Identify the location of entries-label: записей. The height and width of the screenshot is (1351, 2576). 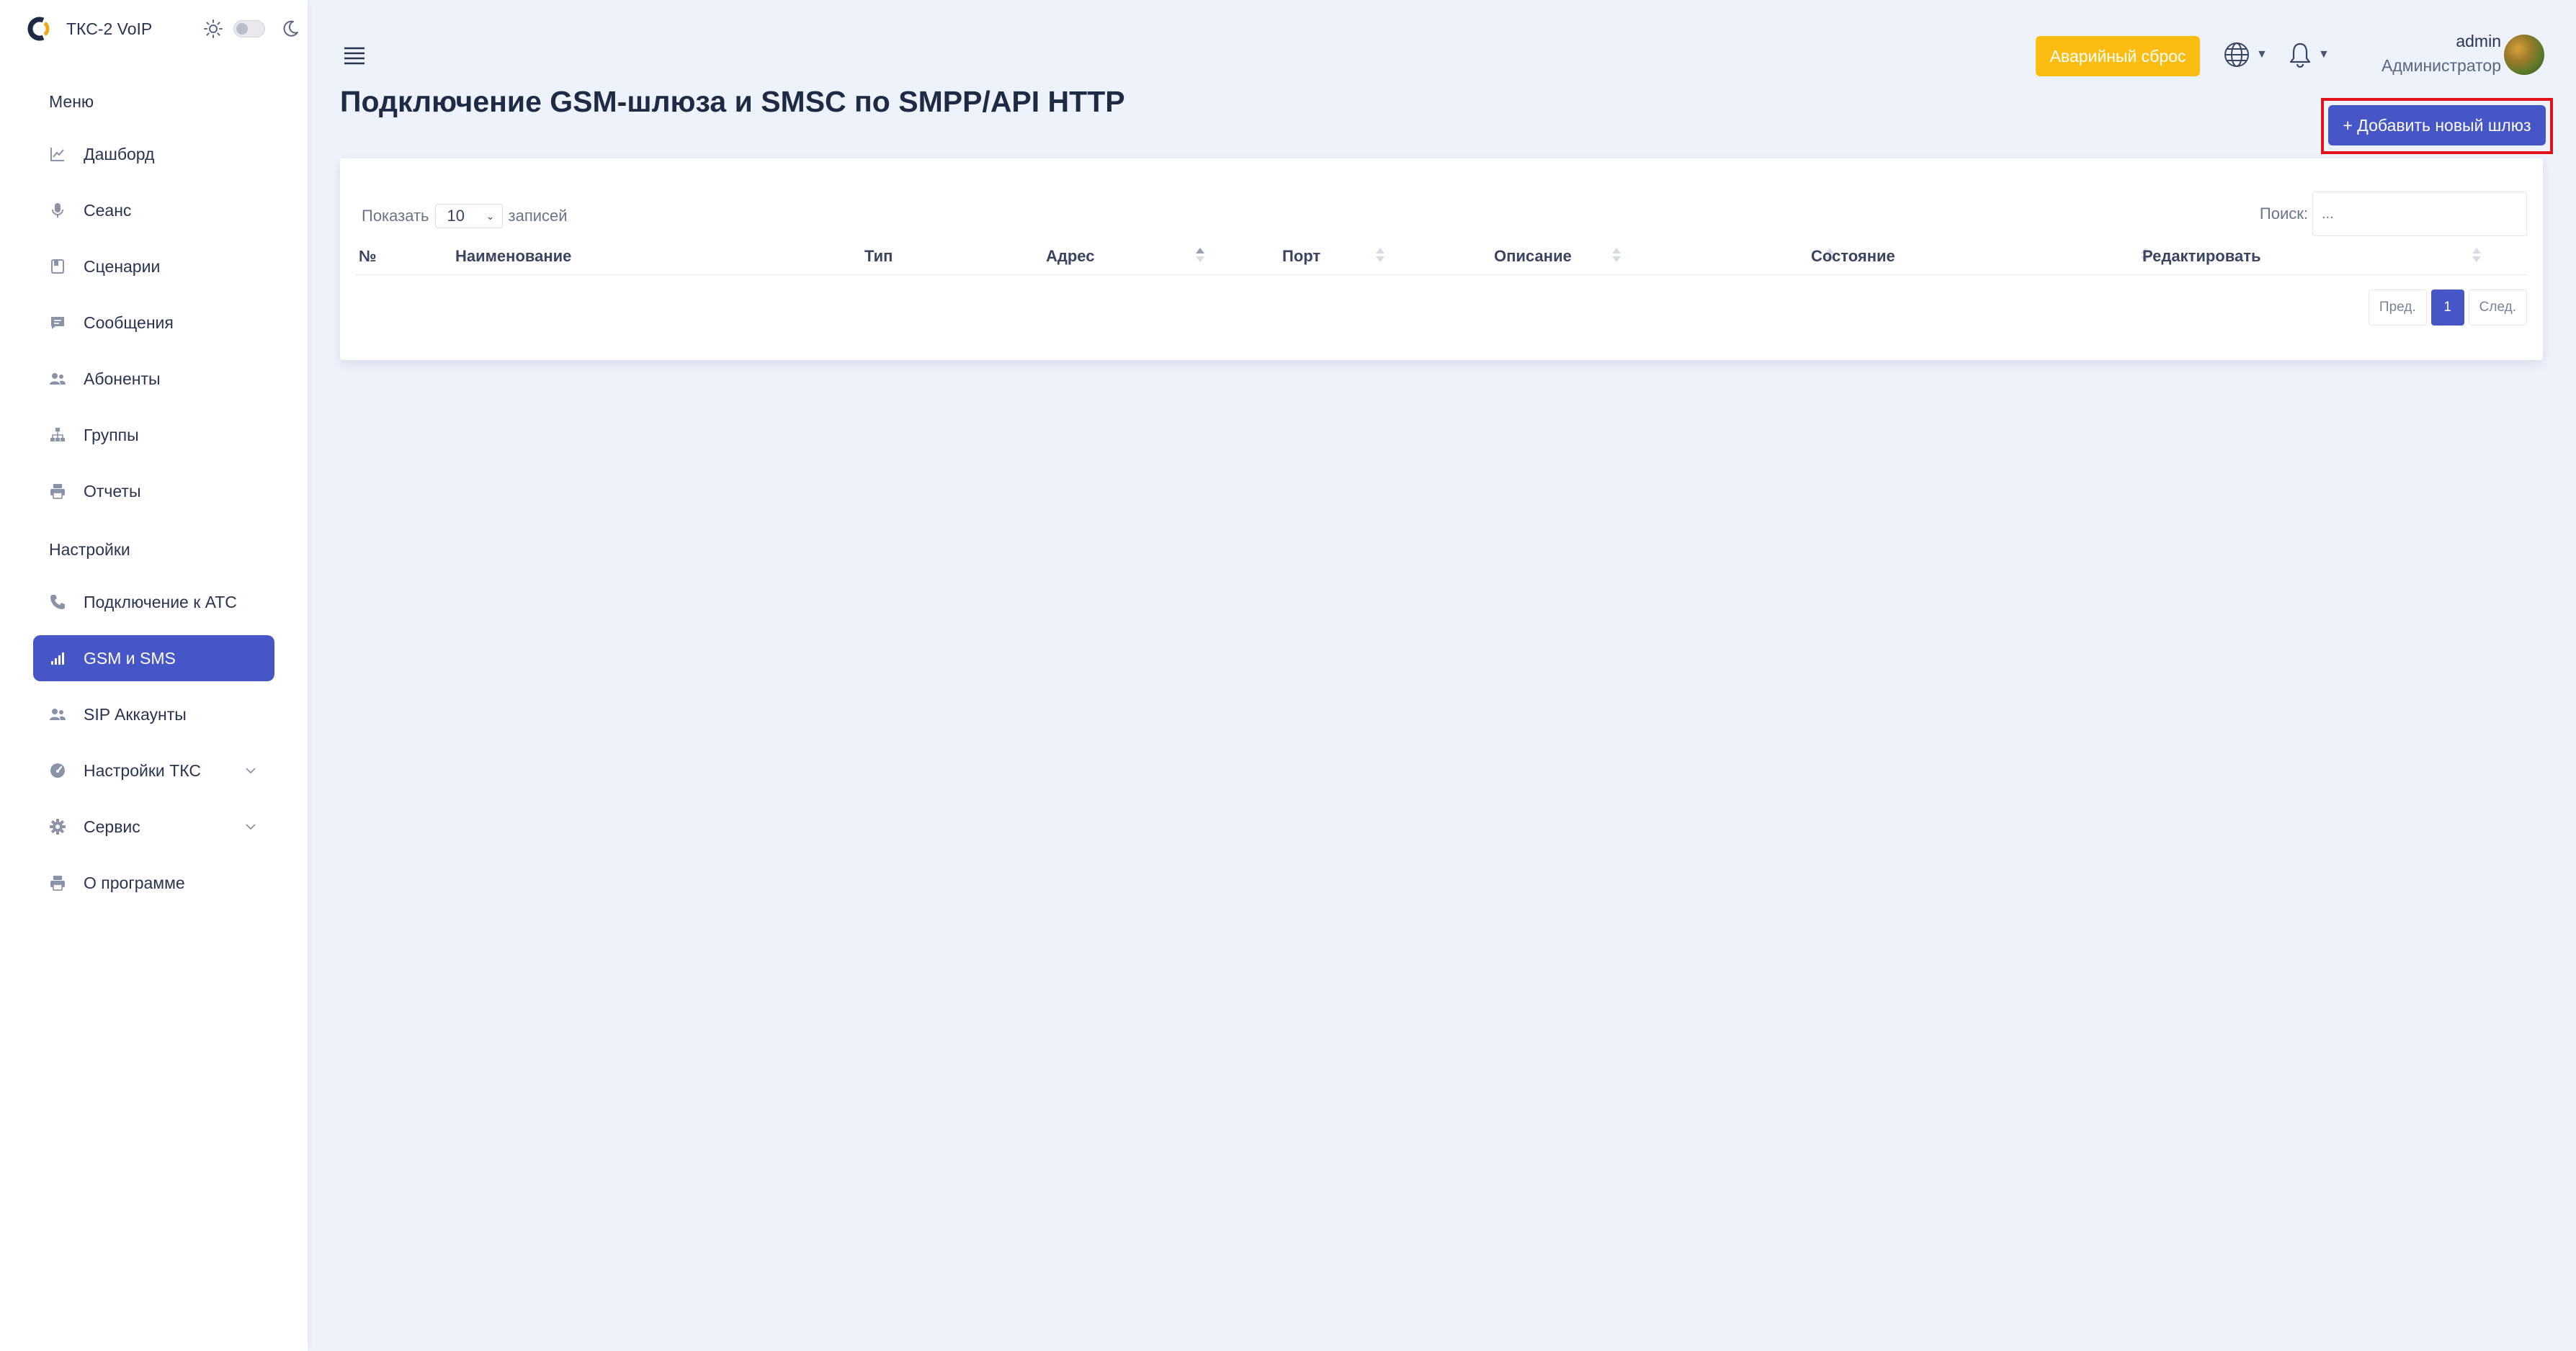
(538, 216).